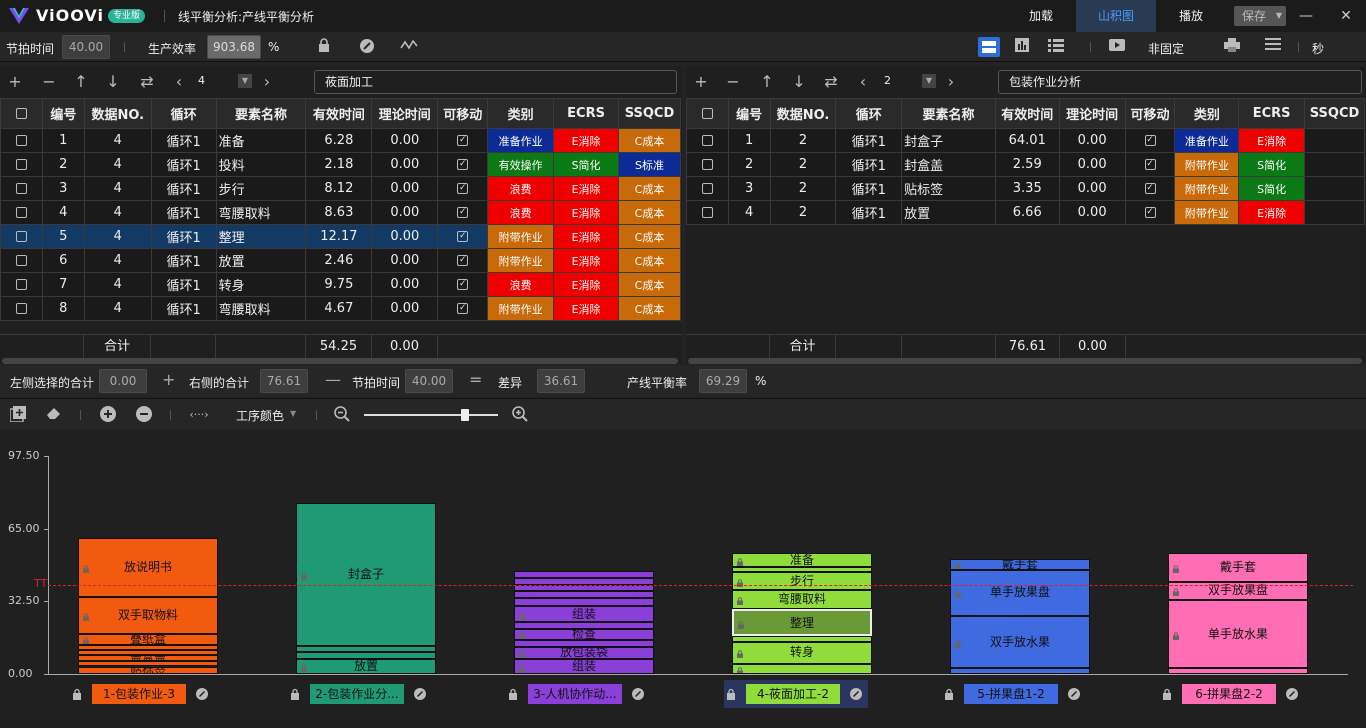 The height and width of the screenshot is (728, 1366). What do you see at coordinates (1334, 212) in the screenshot?
I see `cell-ssqcd` at bounding box center [1334, 212].